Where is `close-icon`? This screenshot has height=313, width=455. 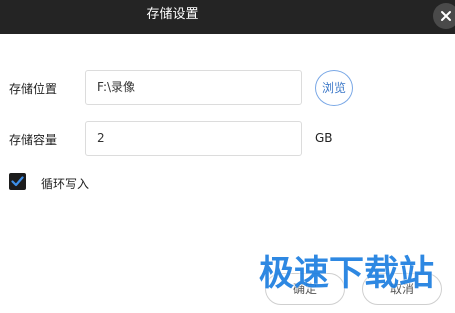
close-icon is located at coordinates (446, 16).